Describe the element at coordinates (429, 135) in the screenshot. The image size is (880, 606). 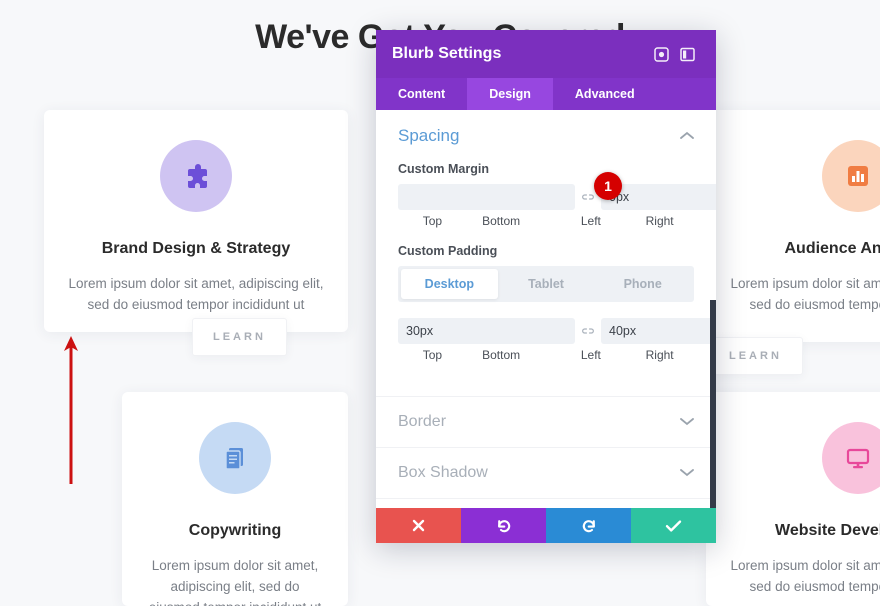
I see `spacing-section-title: Spacing` at that location.